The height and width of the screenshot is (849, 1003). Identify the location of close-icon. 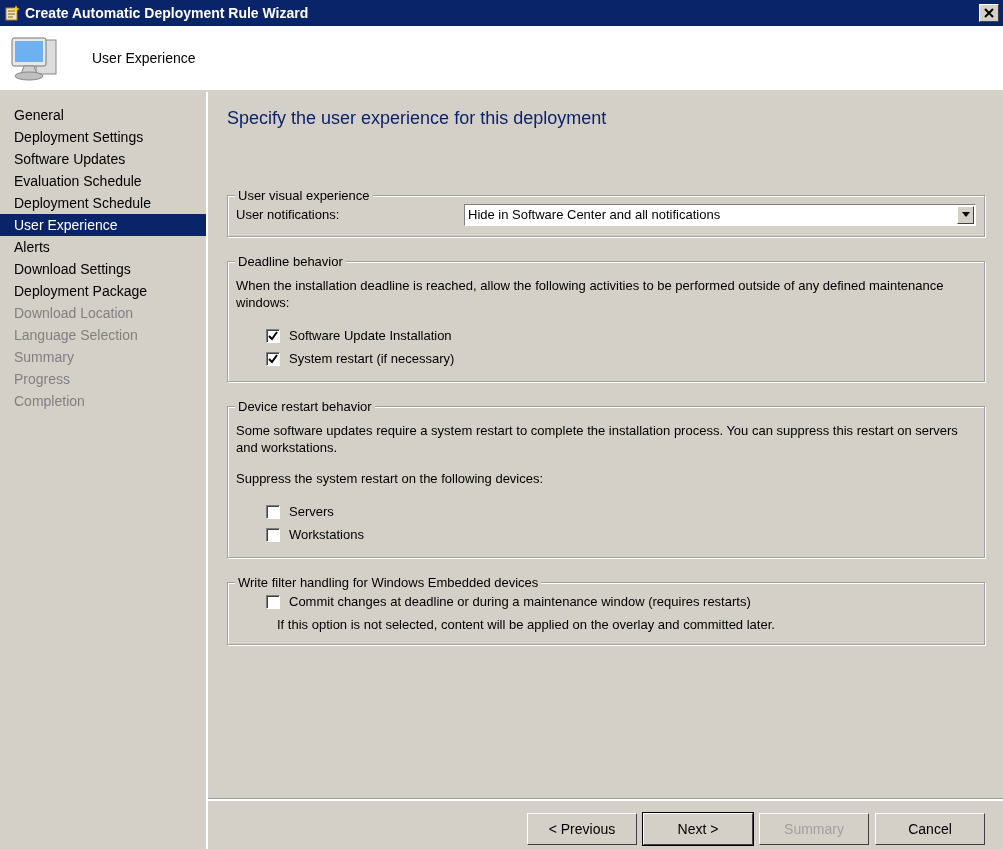
(989, 13).